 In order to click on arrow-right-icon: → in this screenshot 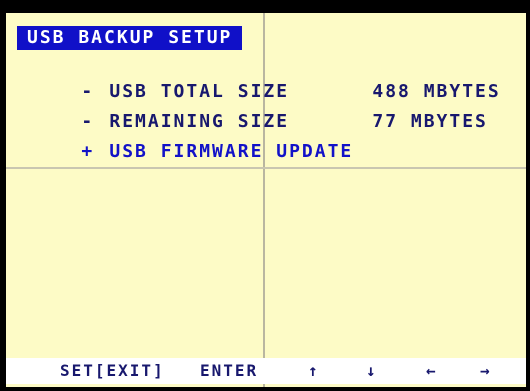, I will do `click(486, 371)`.